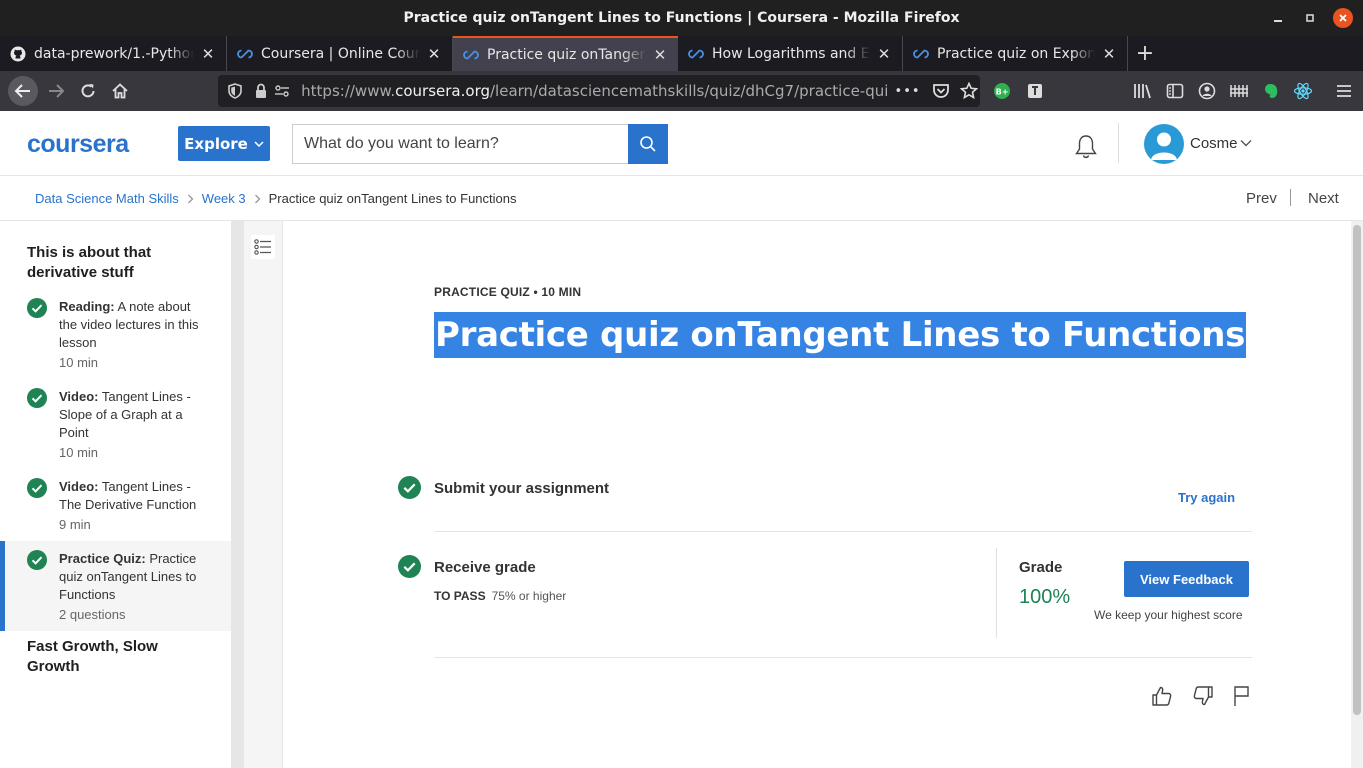 The height and width of the screenshot is (768, 1363). I want to click on tab-practice-quiz-tangent: Practice quiz onTangent ✕, so click(565, 53).